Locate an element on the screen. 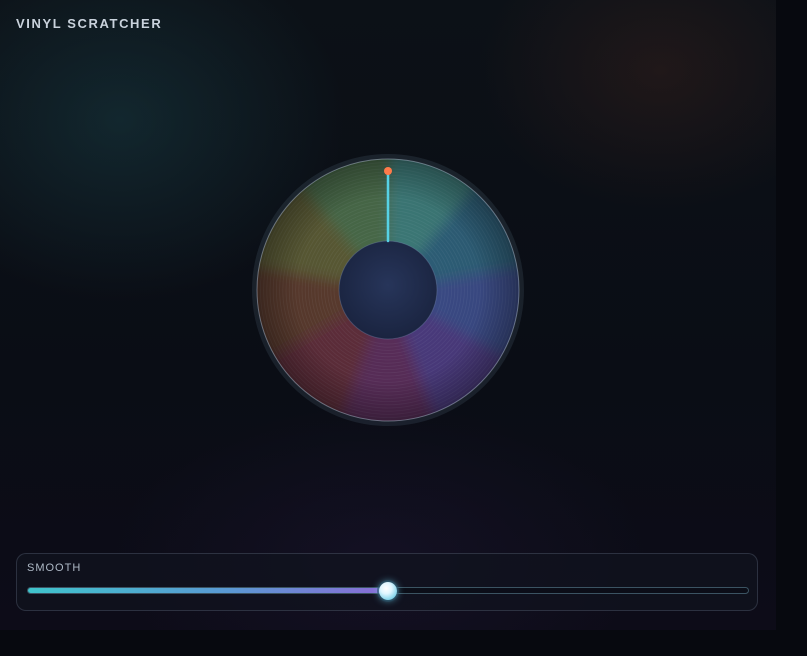 The height and width of the screenshot is (656, 807). smooth-slider-thumb is located at coordinates (388, 590).